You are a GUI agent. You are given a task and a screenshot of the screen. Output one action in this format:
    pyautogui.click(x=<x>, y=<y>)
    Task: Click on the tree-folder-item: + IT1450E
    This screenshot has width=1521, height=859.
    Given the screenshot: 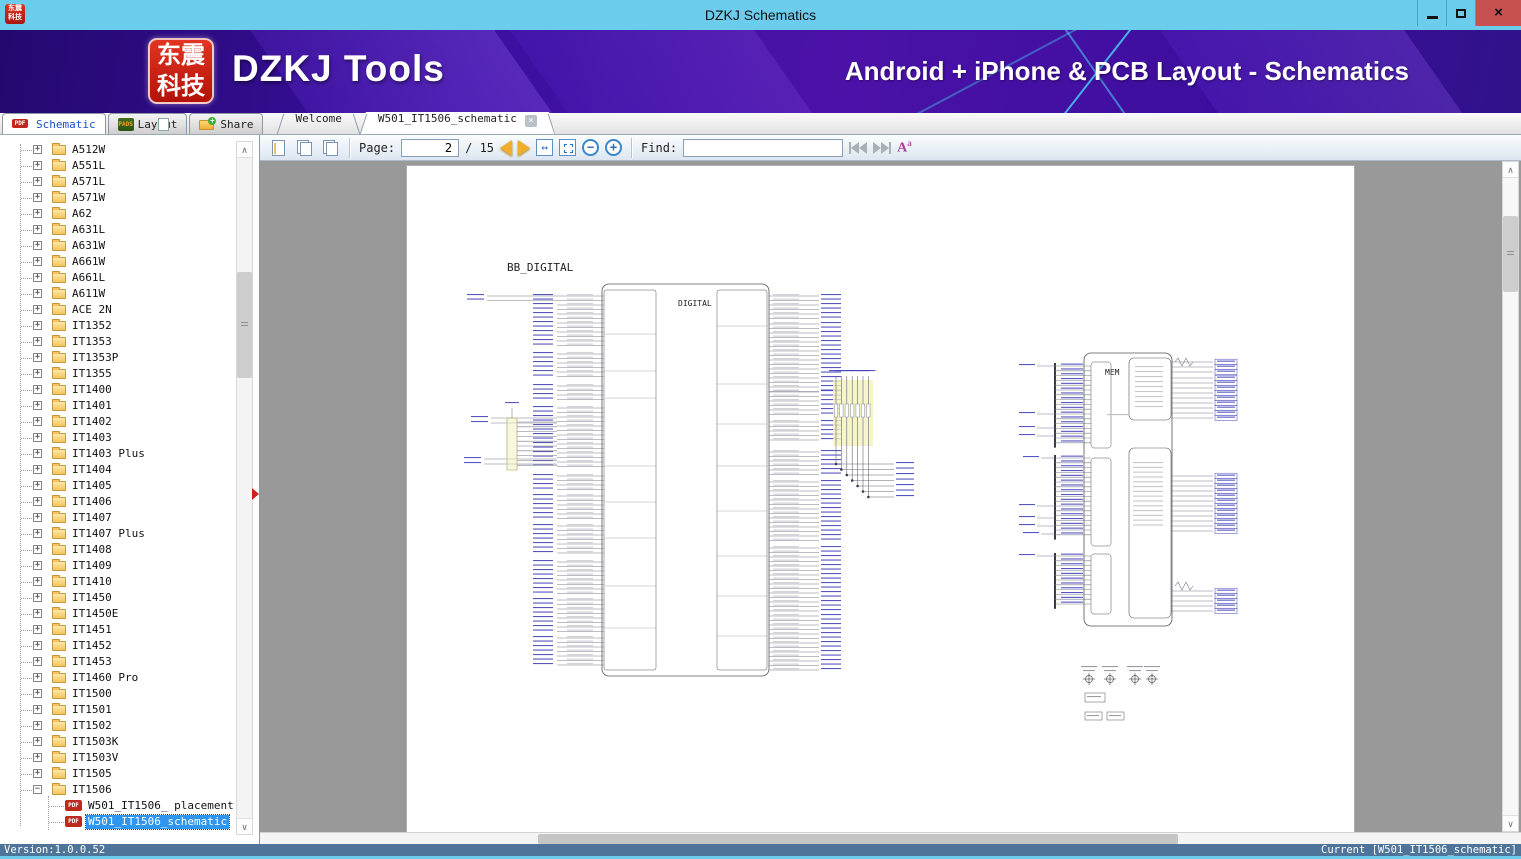 What is the action you would take?
    pyautogui.click(x=118, y=614)
    